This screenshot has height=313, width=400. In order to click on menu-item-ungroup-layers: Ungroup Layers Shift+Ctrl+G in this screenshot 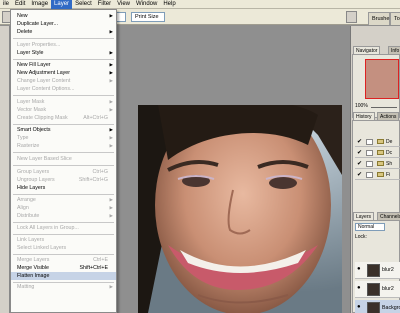, I will do `click(63, 180)`.